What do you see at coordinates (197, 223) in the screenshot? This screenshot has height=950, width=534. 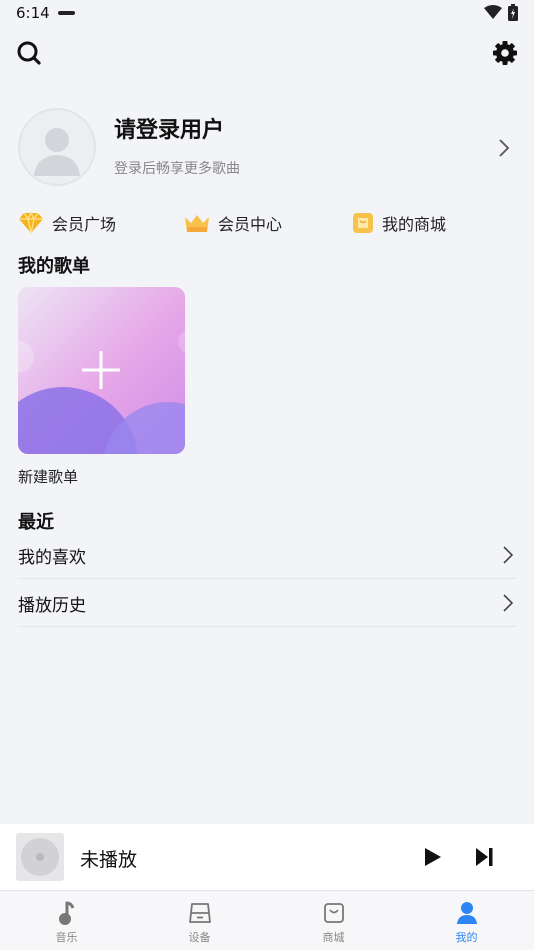 I see `crown-icon` at bounding box center [197, 223].